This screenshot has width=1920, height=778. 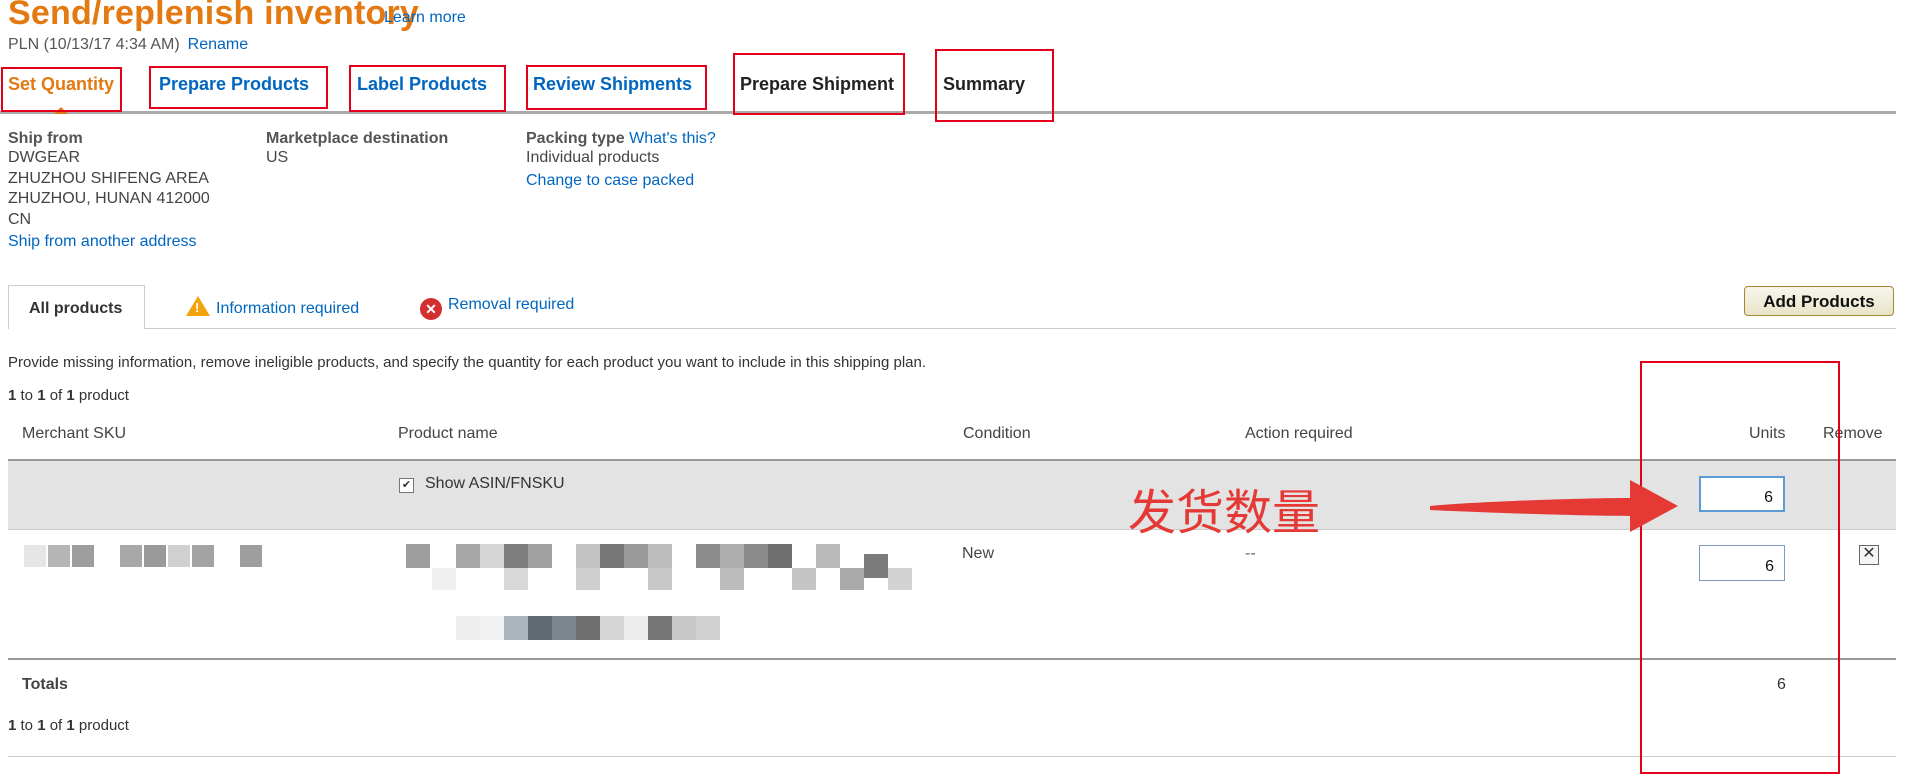 What do you see at coordinates (74, 434) in the screenshot?
I see `column-header-merchant-sku: Merchant SKU` at bounding box center [74, 434].